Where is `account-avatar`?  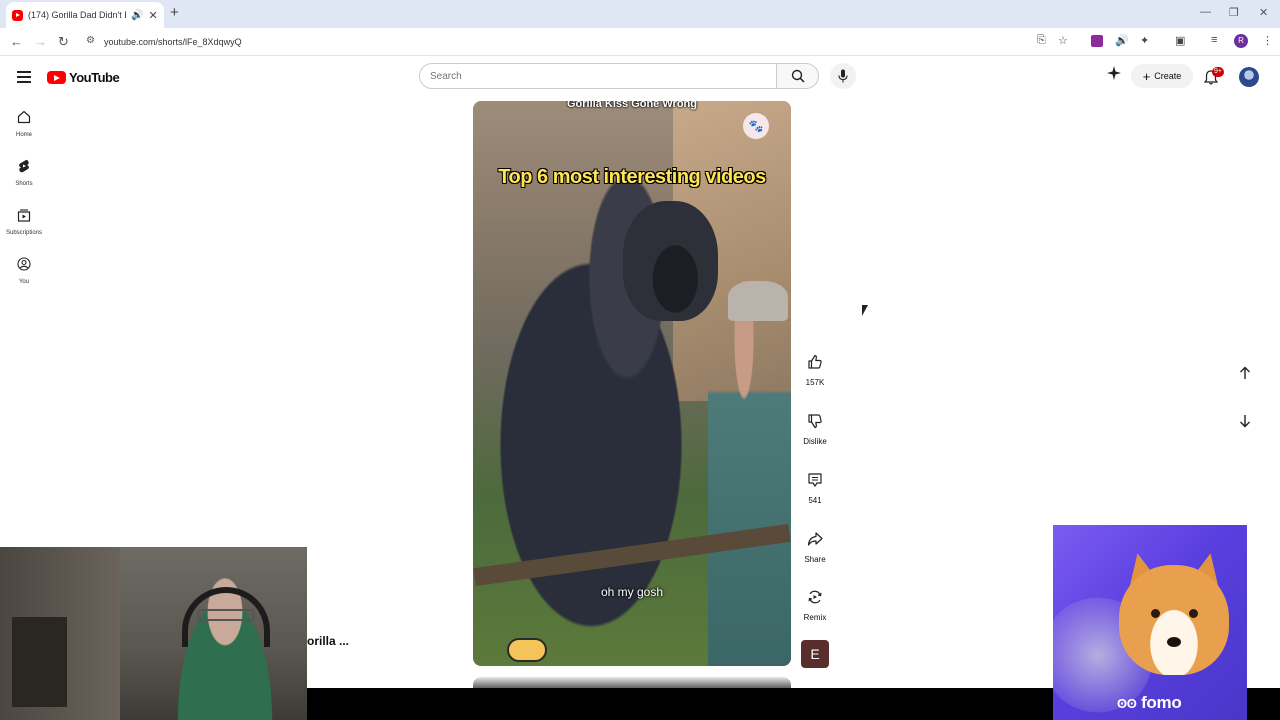
account-avatar is located at coordinates (1249, 77).